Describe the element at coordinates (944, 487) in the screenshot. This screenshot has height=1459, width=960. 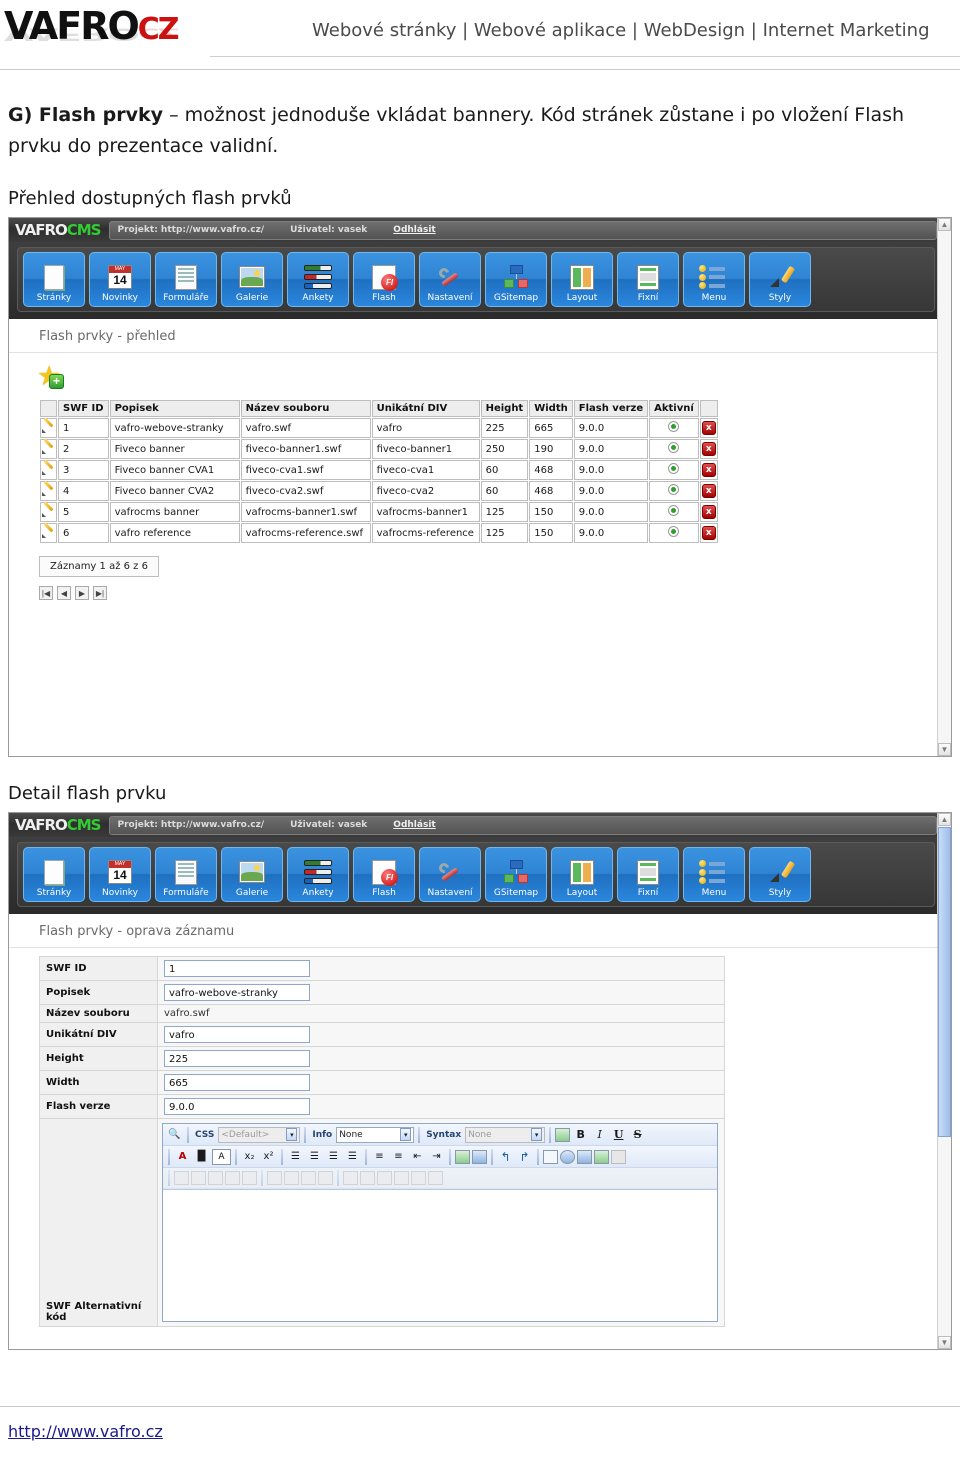
I see `overview-scrollbar: ▲ ▼` at that location.